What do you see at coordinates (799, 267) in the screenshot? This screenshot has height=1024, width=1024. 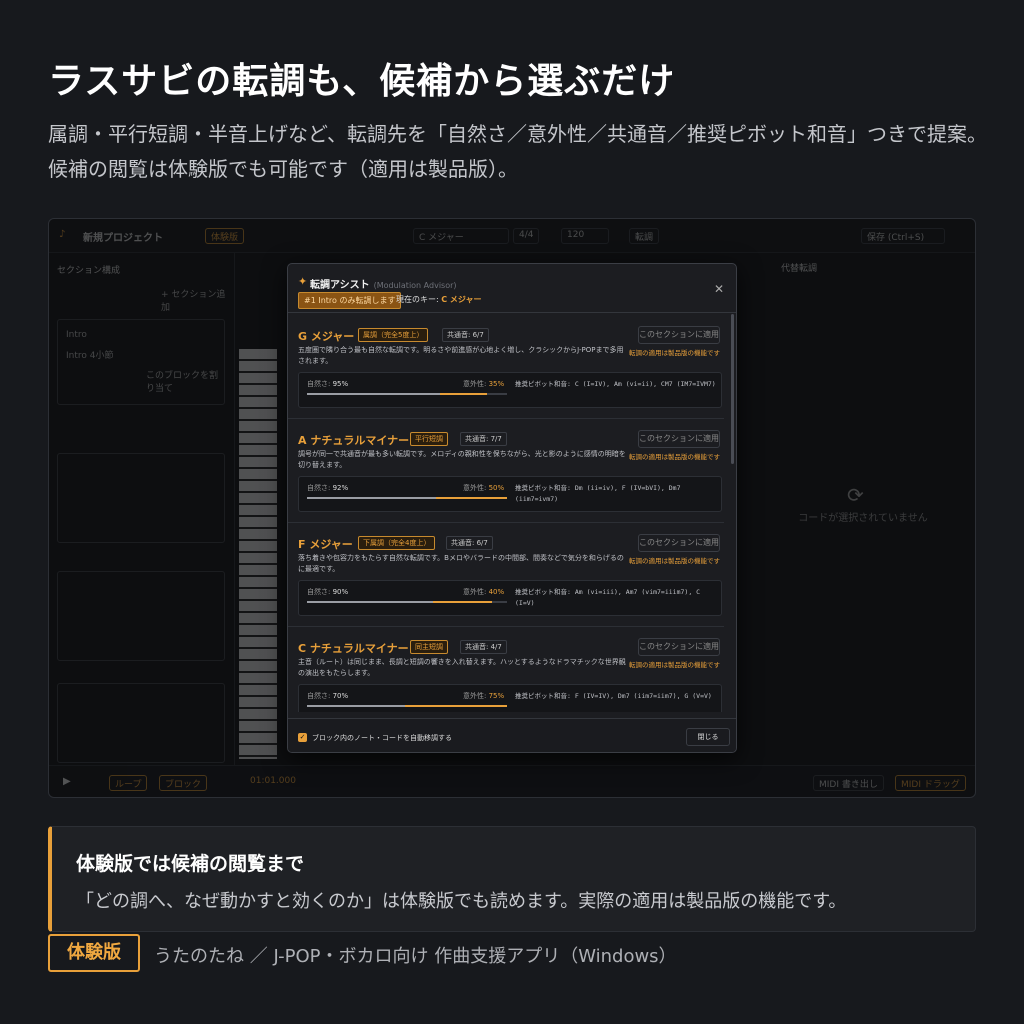 I see `tab-alt-modulation: 代替転調` at bounding box center [799, 267].